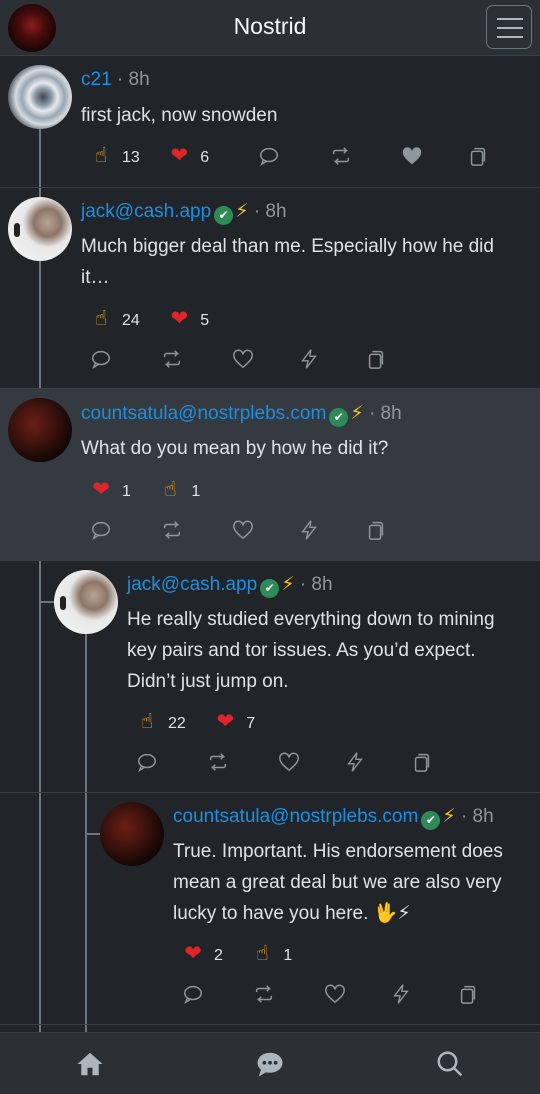 The height and width of the screenshot is (1094, 540). Describe the element at coordinates (510, 19) in the screenshot. I see `hamburger-icon` at that location.